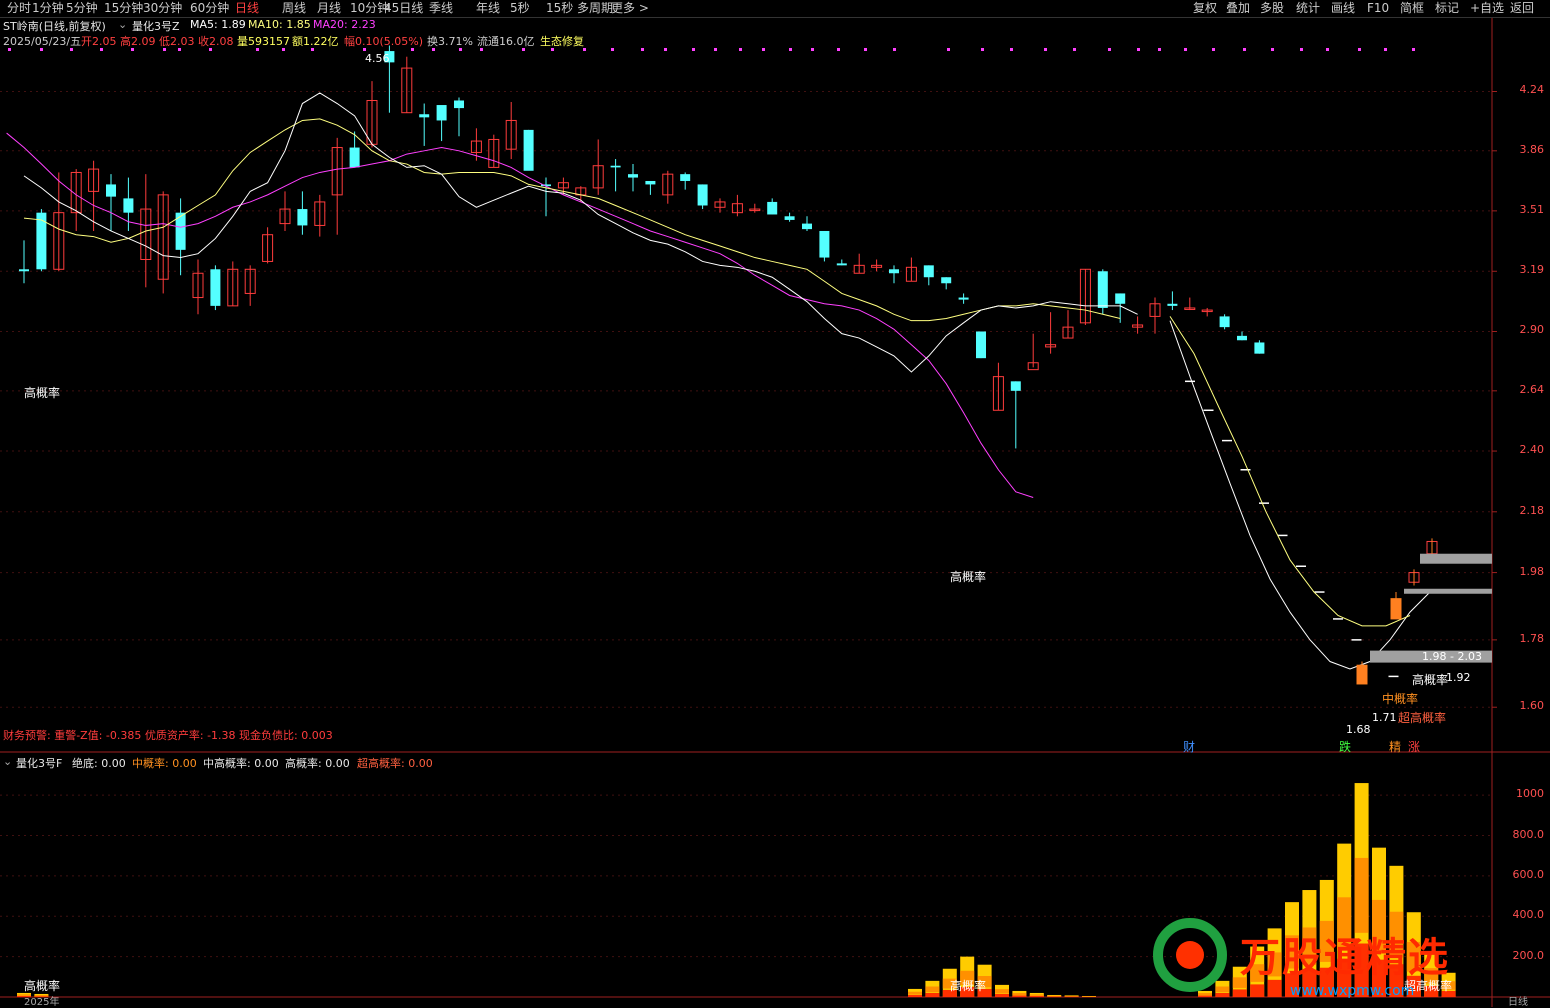 This screenshot has height=1008, width=1550. Describe the element at coordinates (1520, 834) in the screenshot. I see `vol-axis-label-1: 800.0` at that location.